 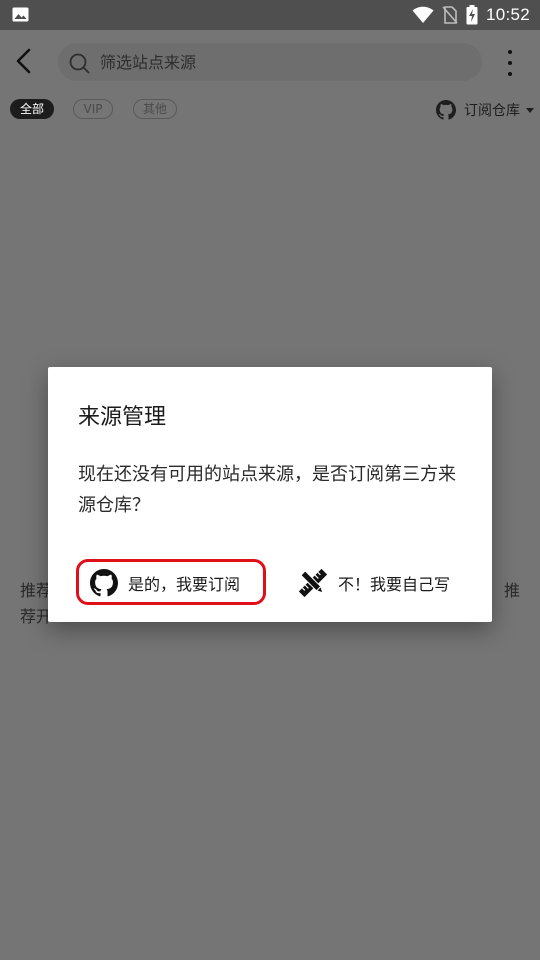 I want to click on subscribe-repo-dropdown: 订阅仓库, so click(x=485, y=110).